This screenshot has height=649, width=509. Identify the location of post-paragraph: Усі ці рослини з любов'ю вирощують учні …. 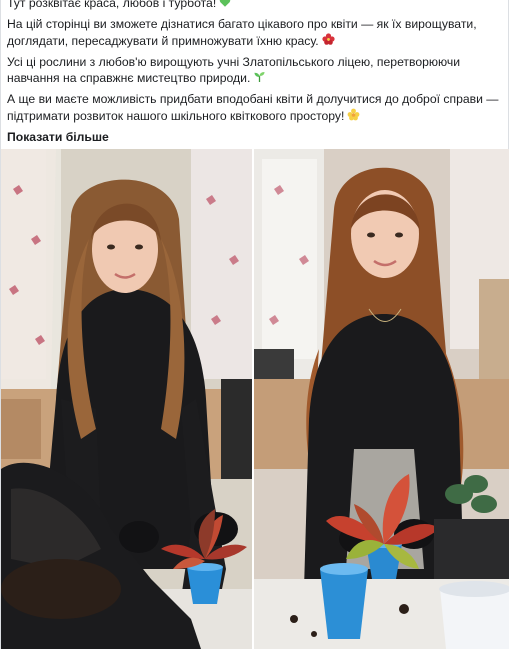
(256, 71).